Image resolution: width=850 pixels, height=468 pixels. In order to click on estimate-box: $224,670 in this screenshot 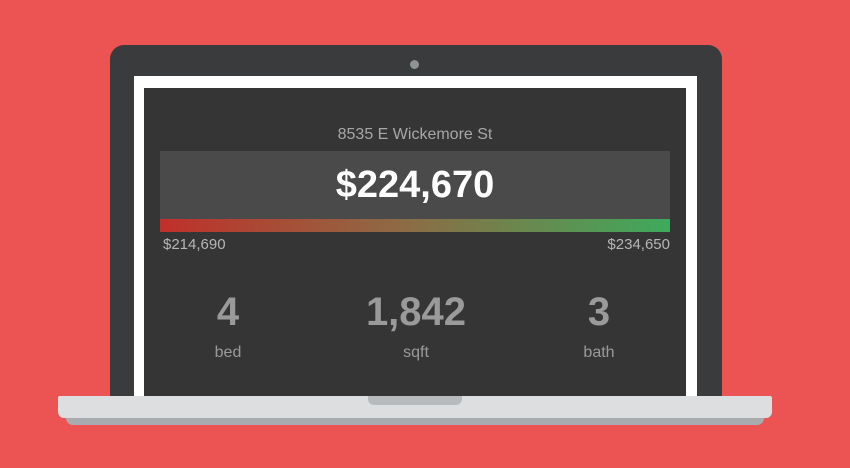, I will do `click(415, 185)`.